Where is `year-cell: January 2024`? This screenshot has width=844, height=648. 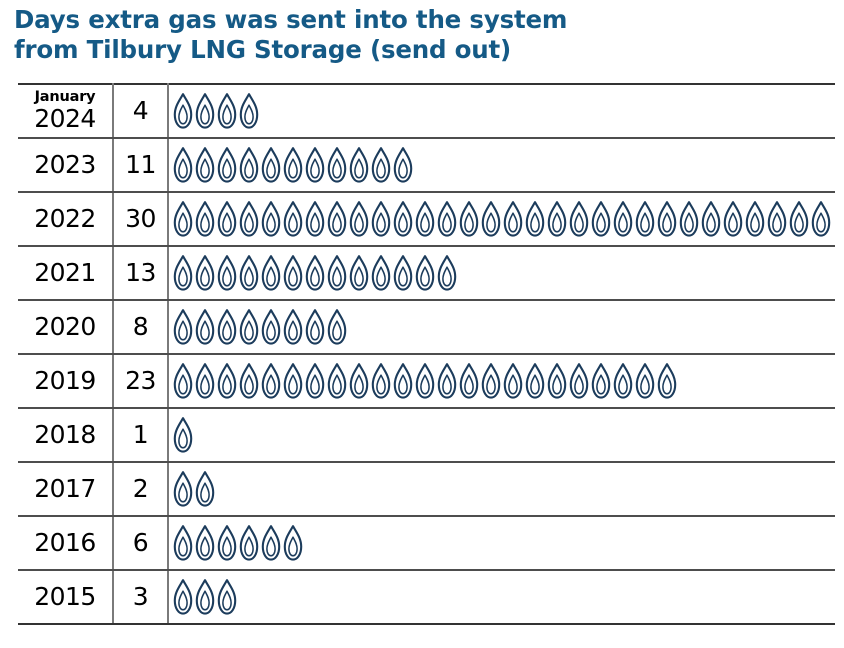 year-cell: January 2024 is located at coordinates (66, 111).